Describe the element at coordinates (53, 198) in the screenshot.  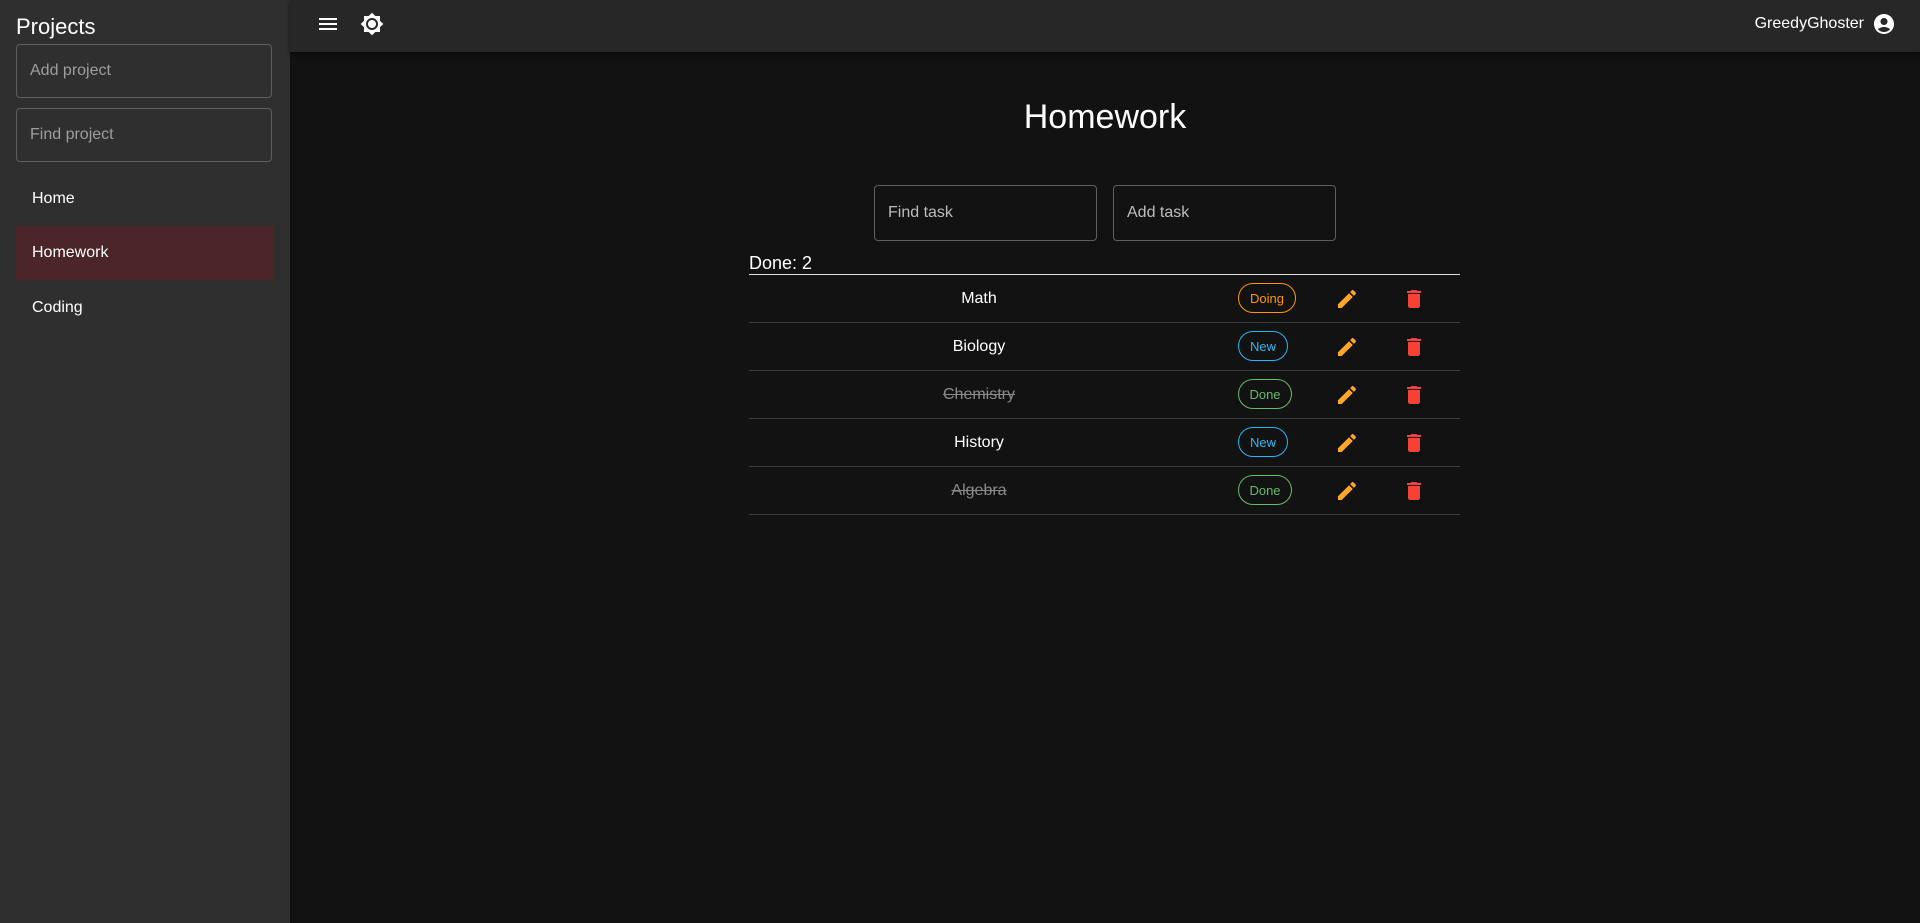
I see `sidebar-item-label: Home` at that location.